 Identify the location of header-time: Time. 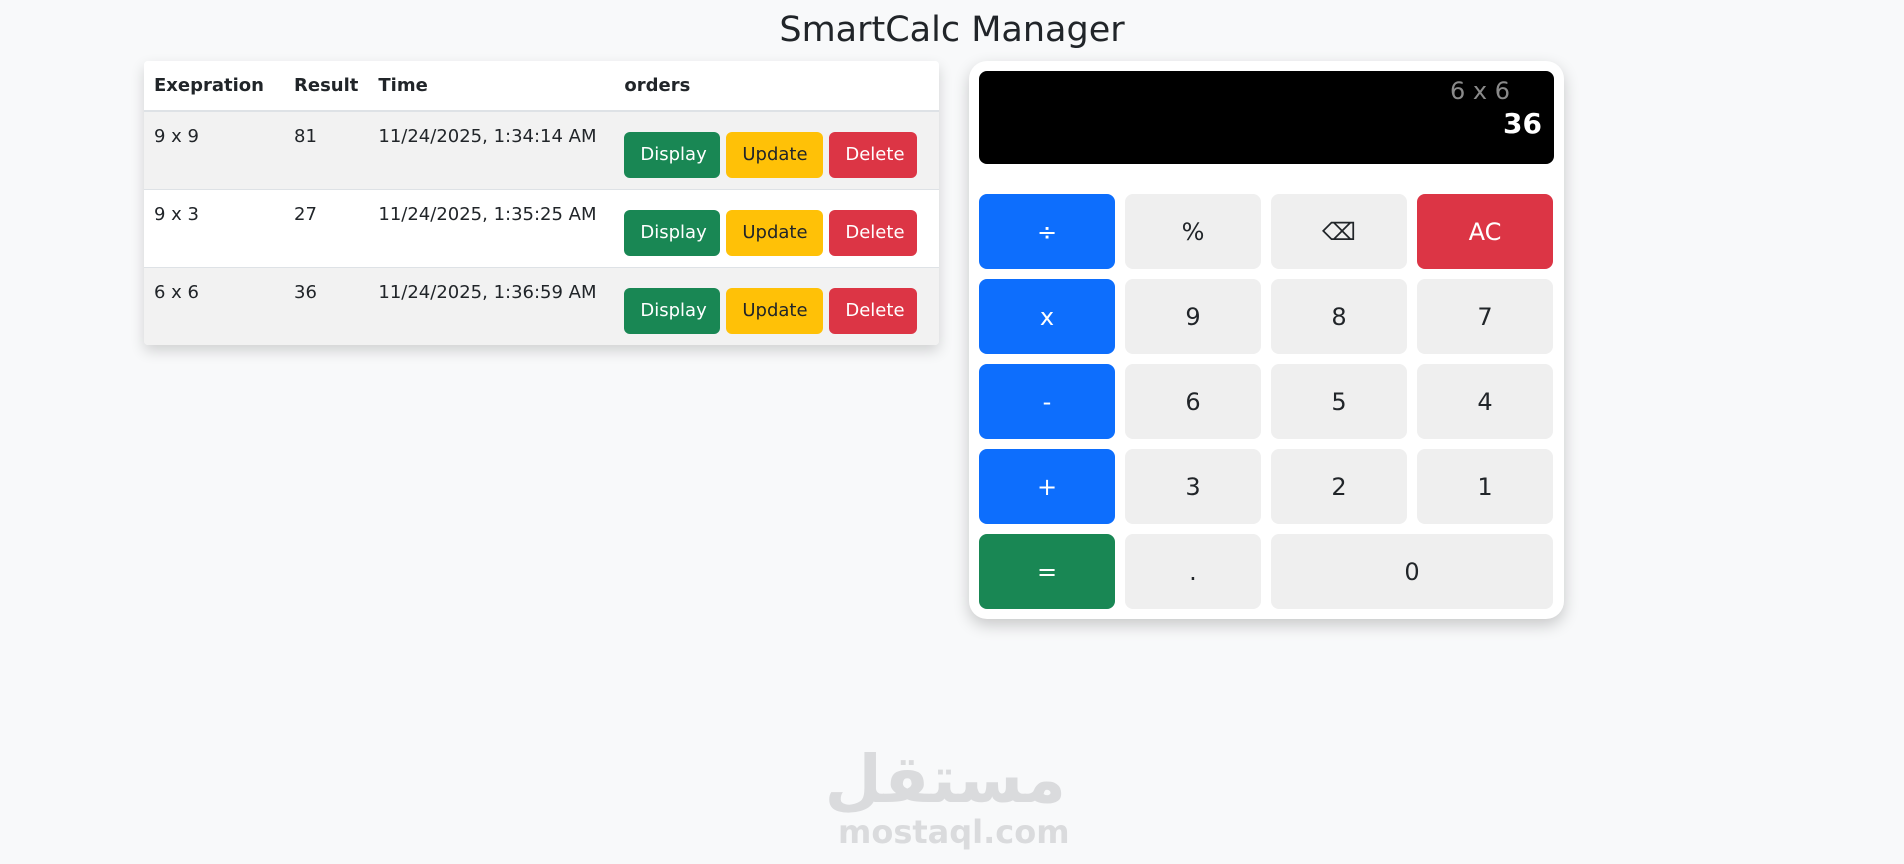
(491, 86).